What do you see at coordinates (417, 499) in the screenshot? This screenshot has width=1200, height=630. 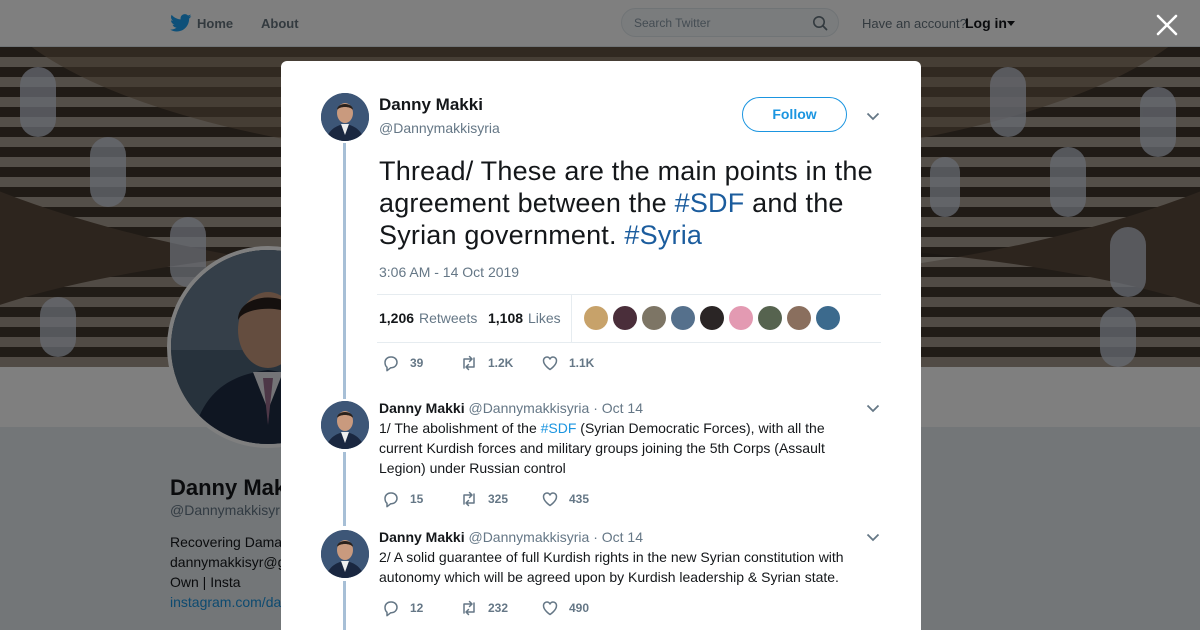 I see `reply-count: 15` at bounding box center [417, 499].